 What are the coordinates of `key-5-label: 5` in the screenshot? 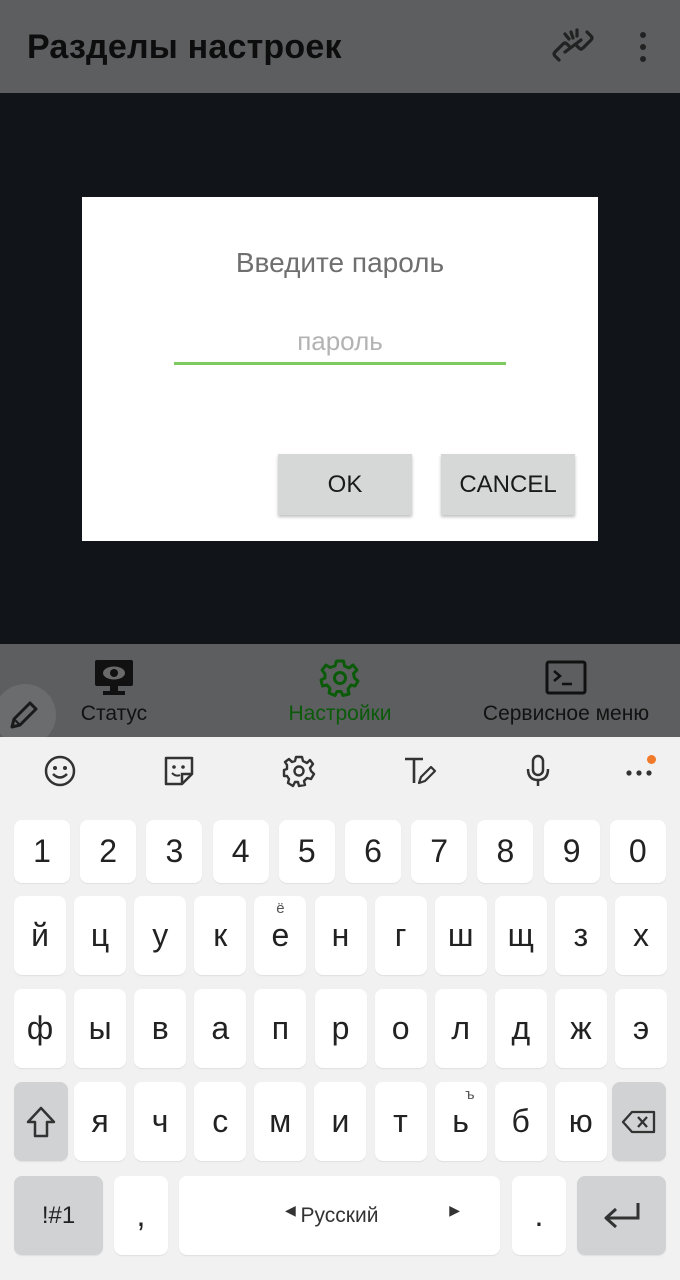 It's located at (306, 851).